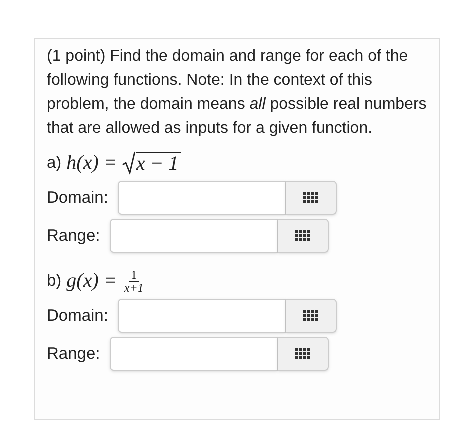 This screenshot has width=474, height=438. I want to click on radicand: x − 1, so click(158, 163).